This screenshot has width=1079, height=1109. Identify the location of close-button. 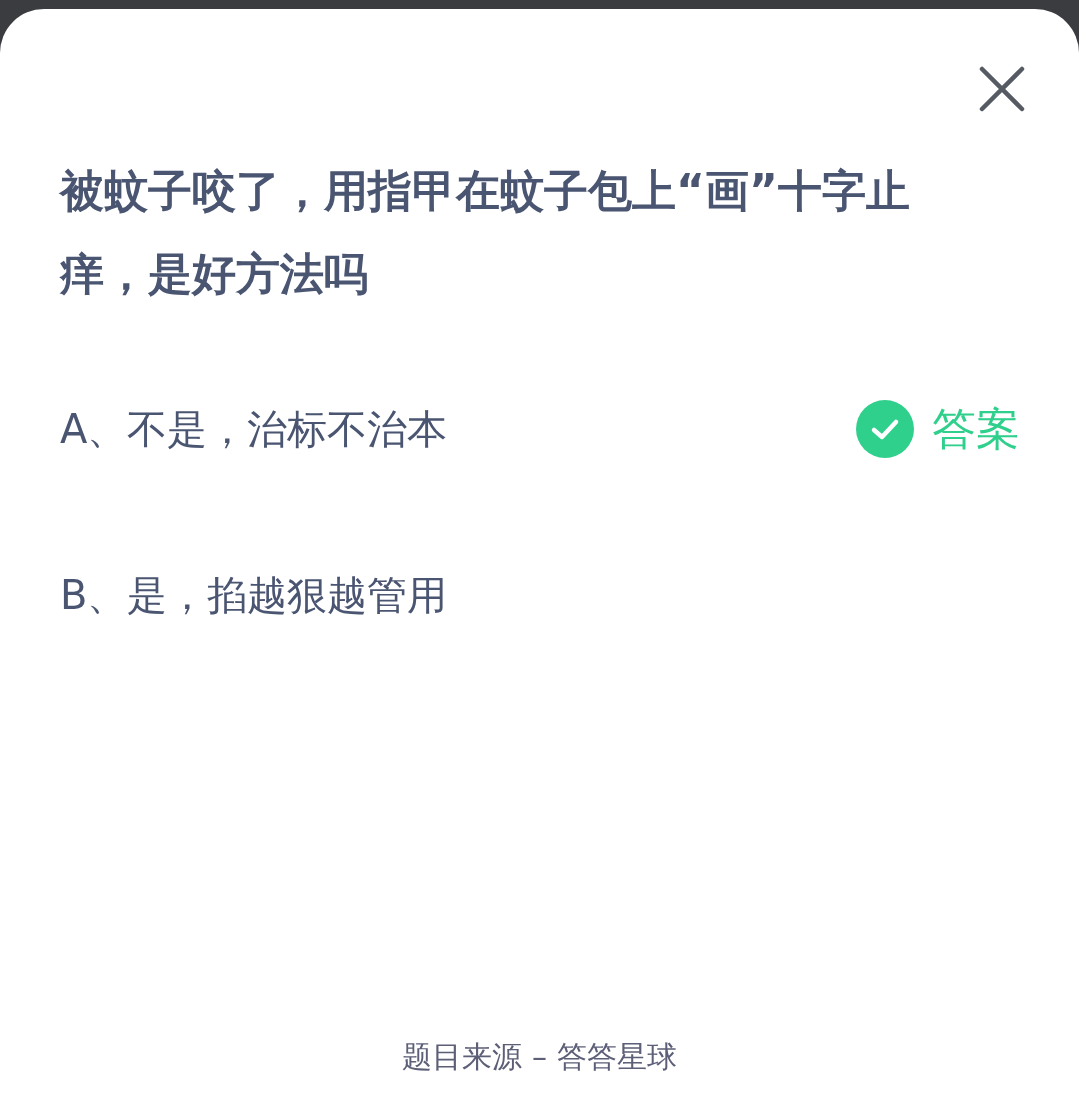
(1002, 89).